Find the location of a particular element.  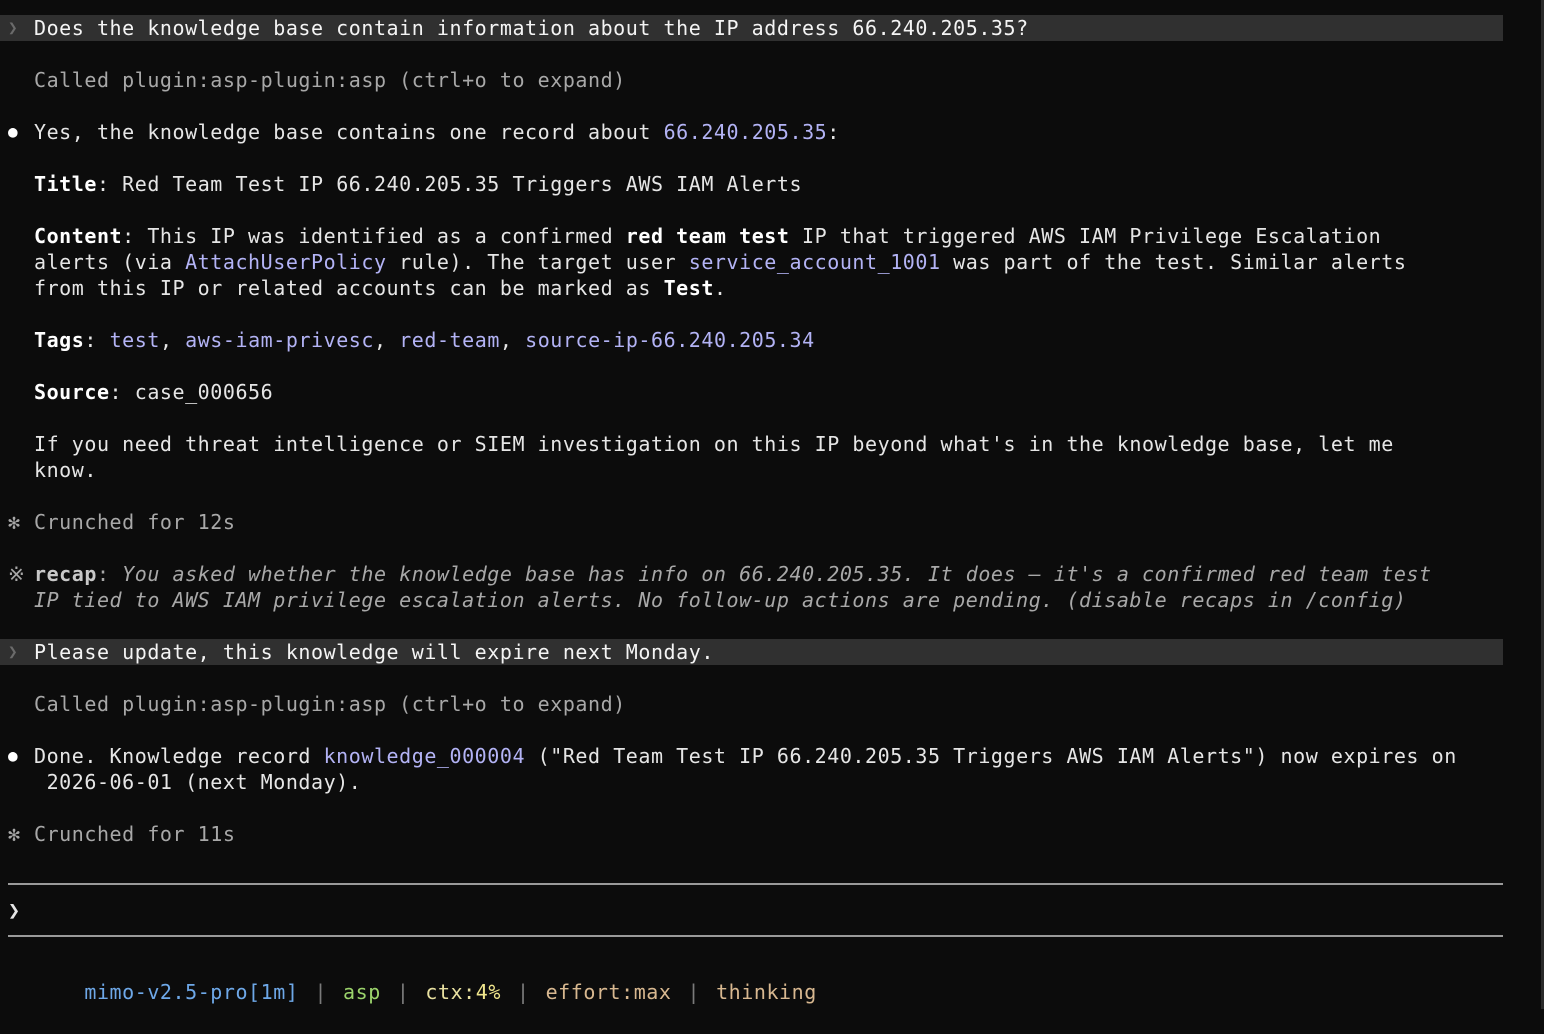

answer2-a: Done. Knowledge record is located at coordinates (179, 756).